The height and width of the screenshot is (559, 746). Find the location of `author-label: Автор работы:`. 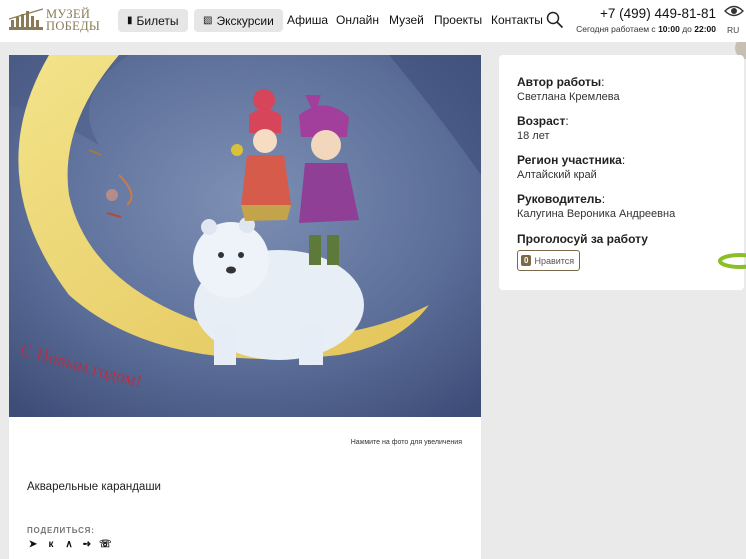

author-label: Автор работы: is located at coordinates (561, 82).